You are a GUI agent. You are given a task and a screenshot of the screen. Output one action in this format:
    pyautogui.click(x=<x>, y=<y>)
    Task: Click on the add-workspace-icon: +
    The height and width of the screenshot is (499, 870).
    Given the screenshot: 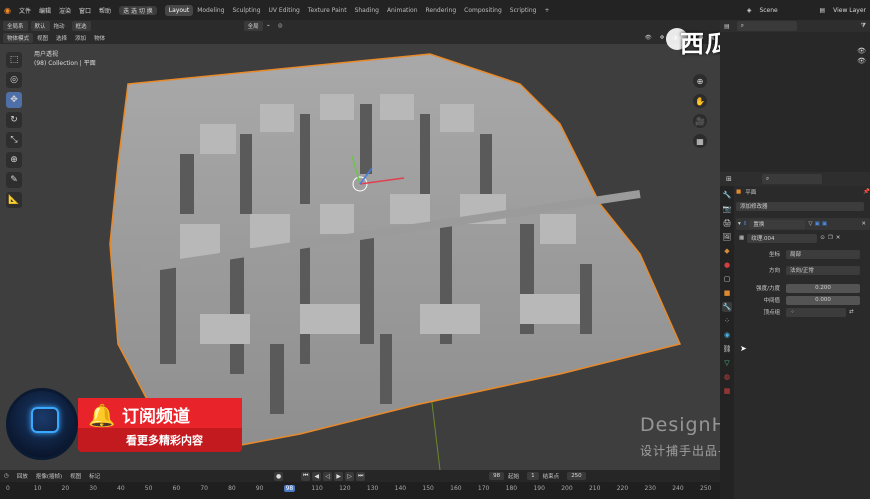 What is the action you would take?
    pyautogui.click(x=546, y=10)
    